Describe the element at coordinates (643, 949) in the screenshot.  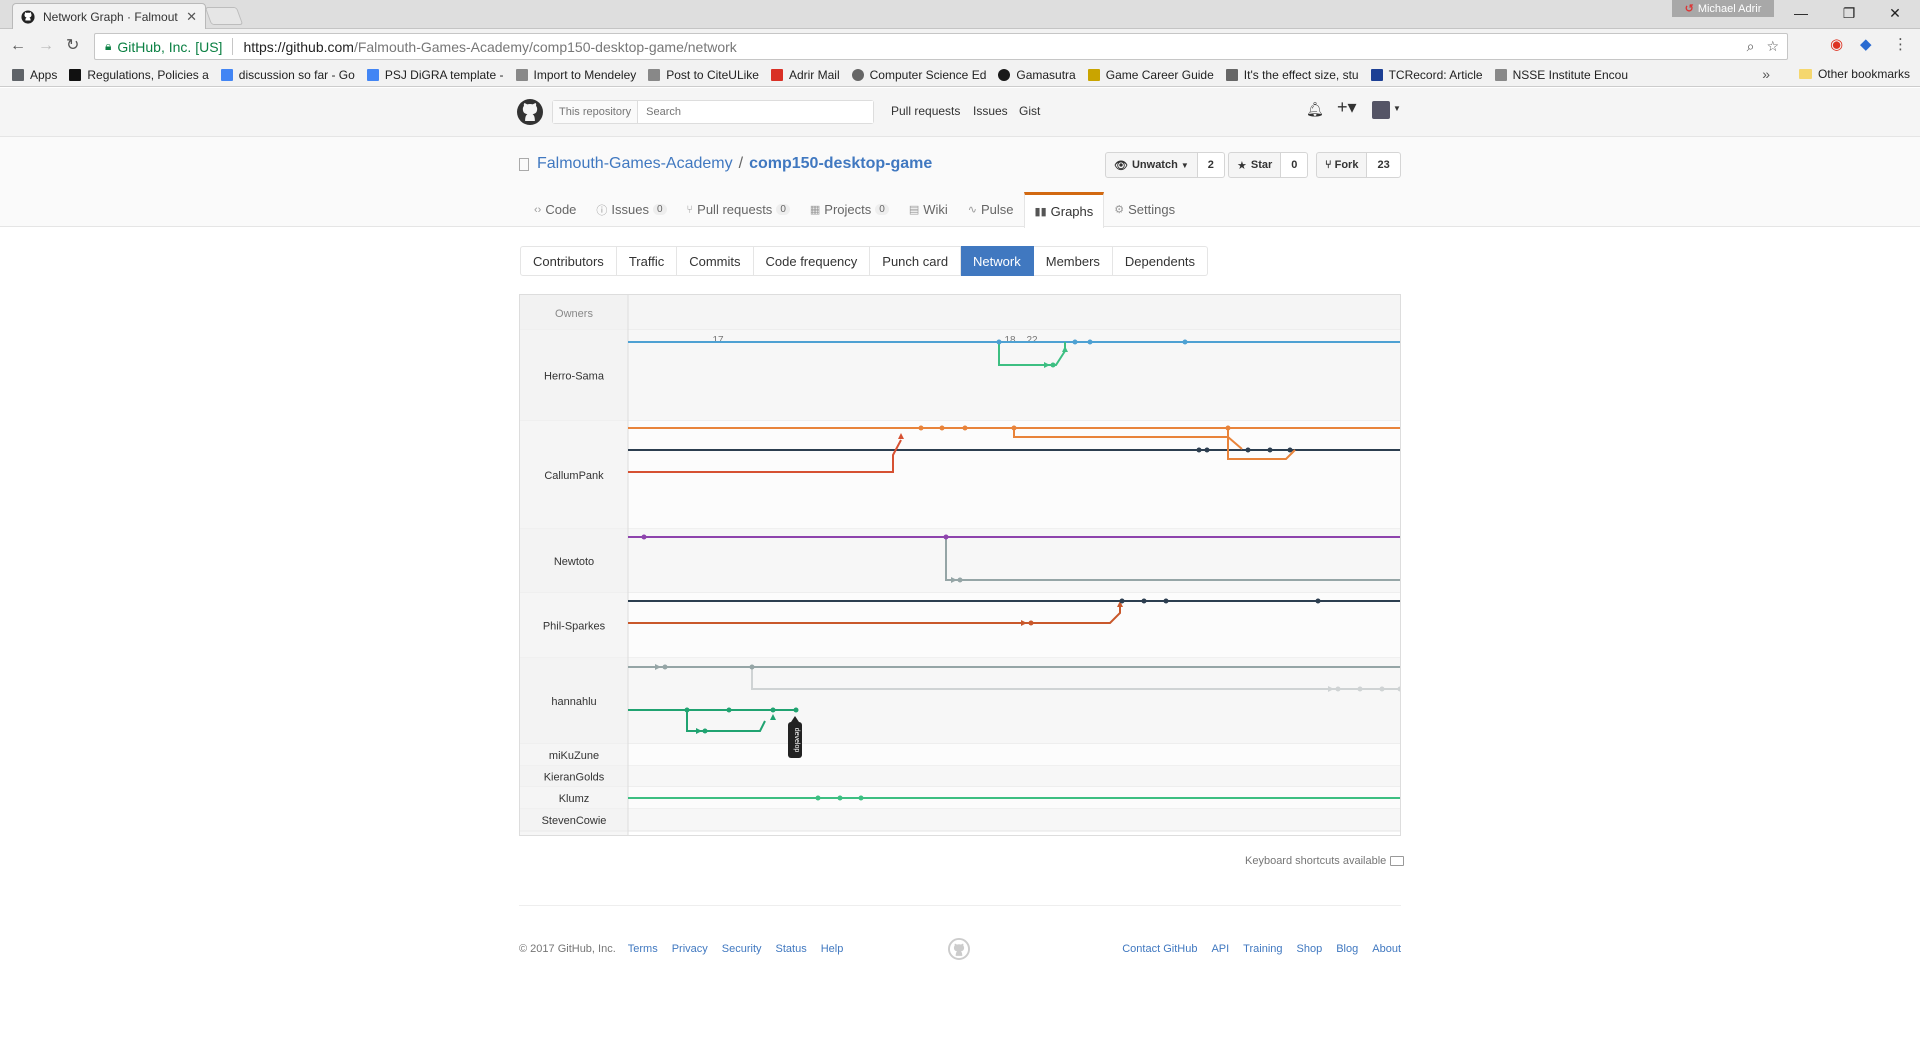
I see `footer-link-terms: Terms` at that location.